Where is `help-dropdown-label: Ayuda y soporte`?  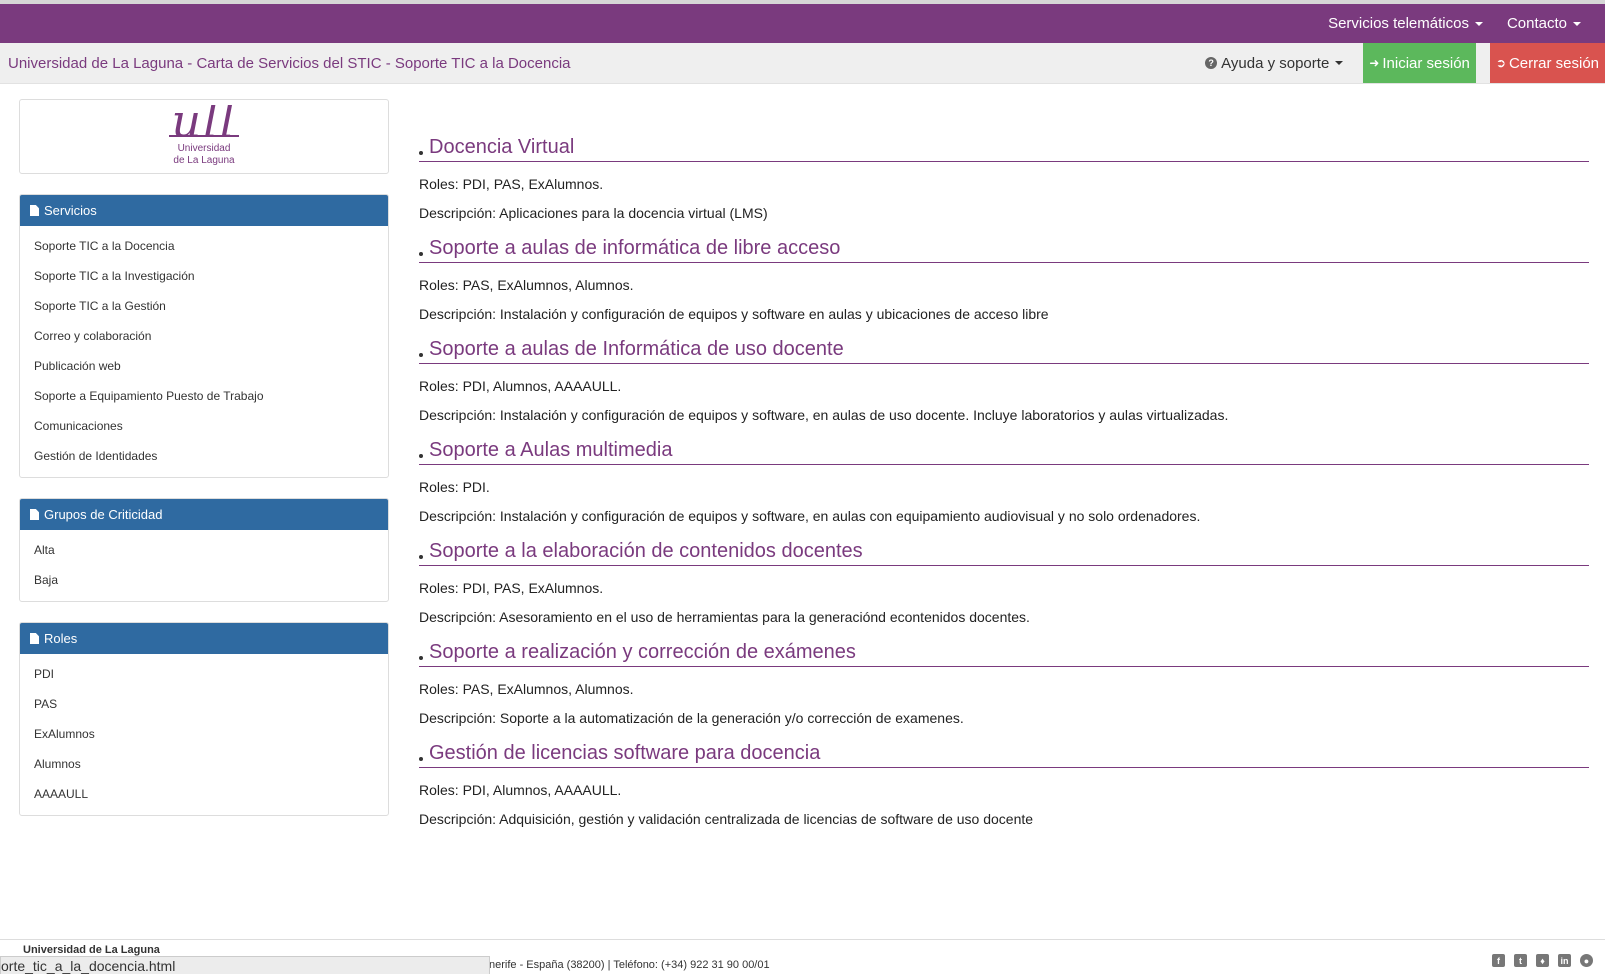
help-dropdown-label: Ayuda y soporte is located at coordinates (1275, 63).